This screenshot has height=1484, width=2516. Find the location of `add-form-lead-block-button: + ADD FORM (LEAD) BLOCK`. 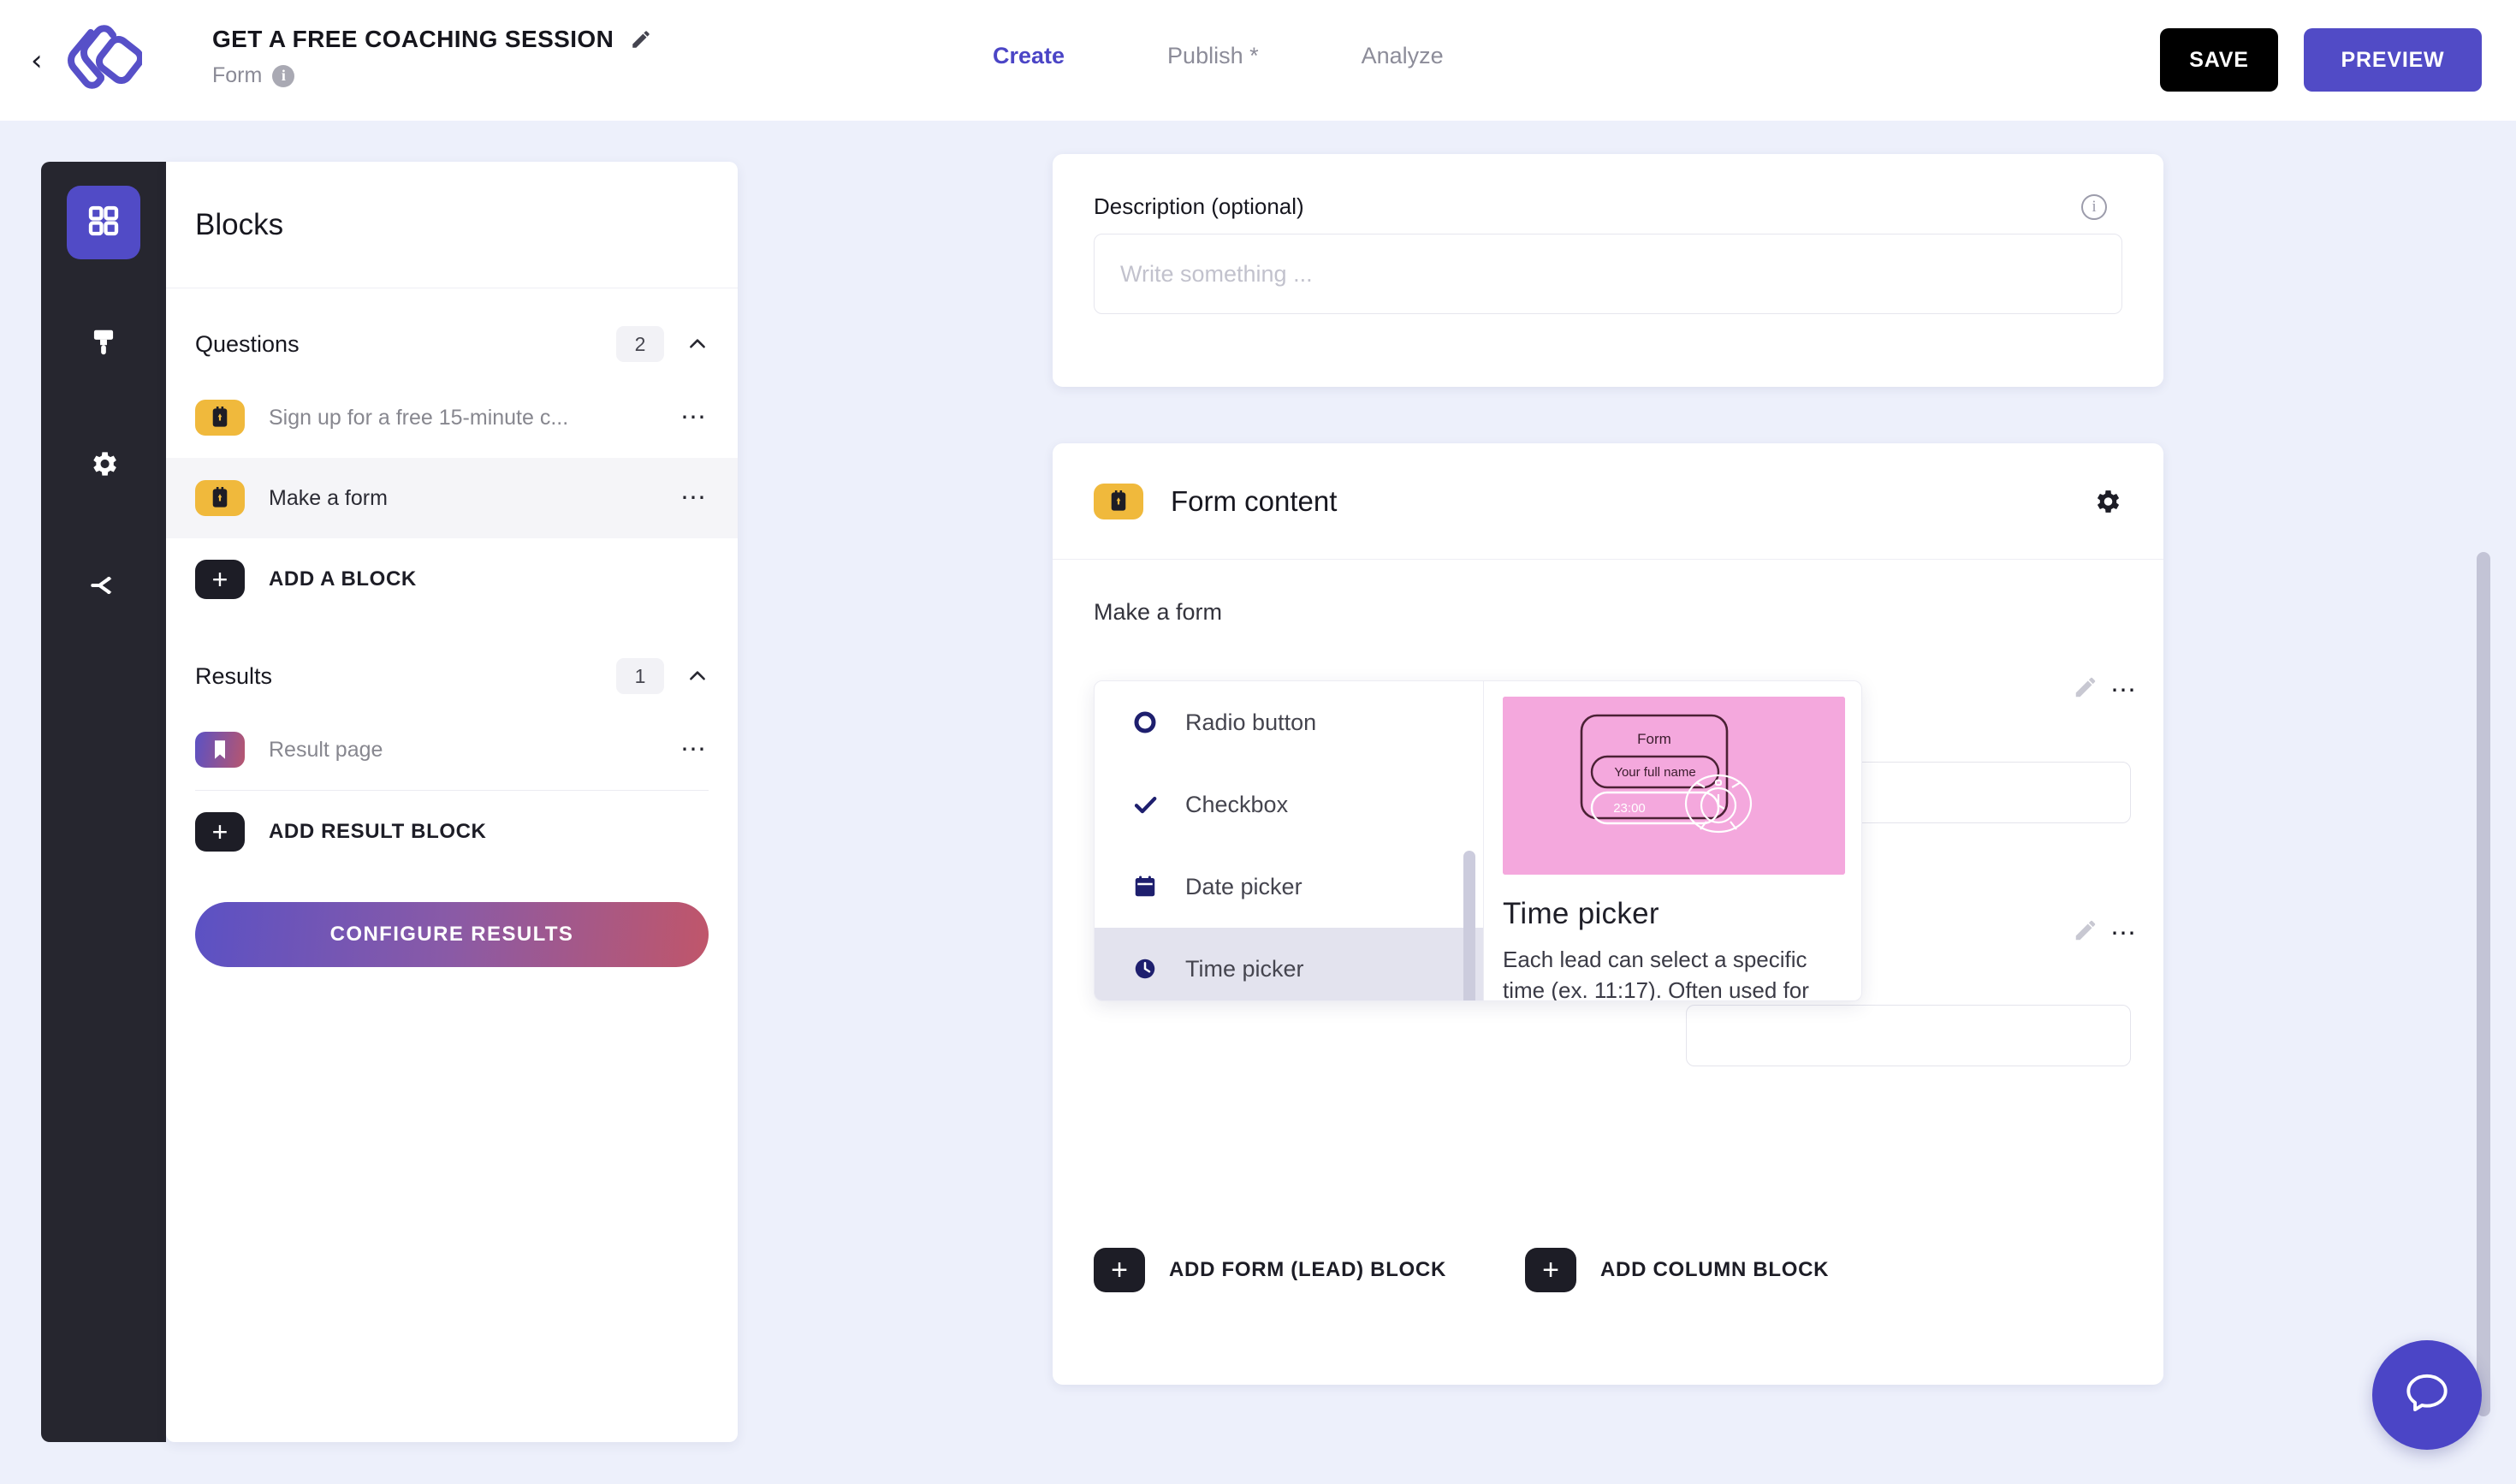

add-form-lead-block-button: + ADD FORM (LEAD) BLOCK is located at coordinates (1270, 1270).